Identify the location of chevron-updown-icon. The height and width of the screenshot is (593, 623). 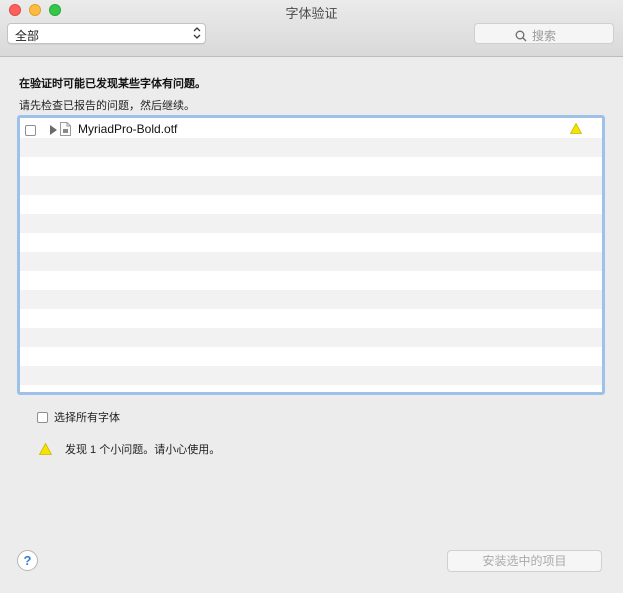
(197, 33).